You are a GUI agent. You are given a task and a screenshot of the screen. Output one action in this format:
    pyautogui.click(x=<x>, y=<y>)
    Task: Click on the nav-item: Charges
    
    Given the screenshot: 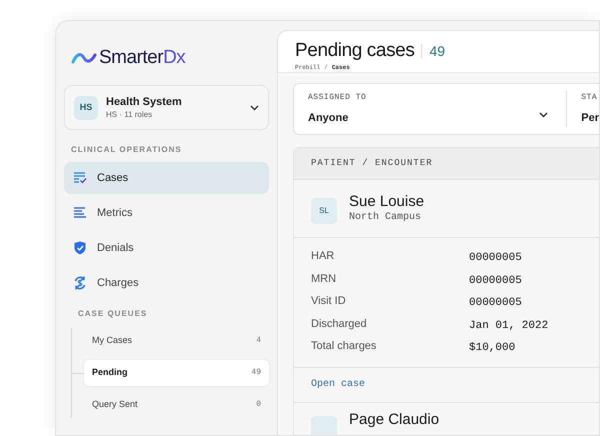 What is the action you would take?
    pyautogui.click(x=166, y=283)
    